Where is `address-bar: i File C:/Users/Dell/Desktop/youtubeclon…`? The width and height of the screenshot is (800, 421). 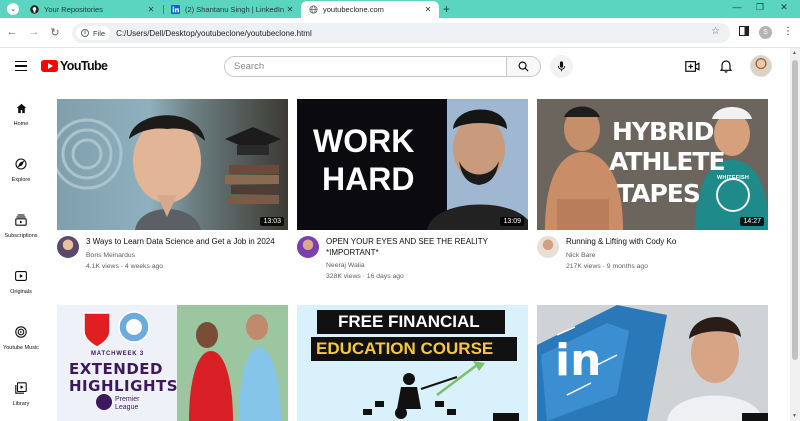
address-bar: i File C:/Users/Dell/Desktop/youtubeclon… is located at coordinates (401, 33).